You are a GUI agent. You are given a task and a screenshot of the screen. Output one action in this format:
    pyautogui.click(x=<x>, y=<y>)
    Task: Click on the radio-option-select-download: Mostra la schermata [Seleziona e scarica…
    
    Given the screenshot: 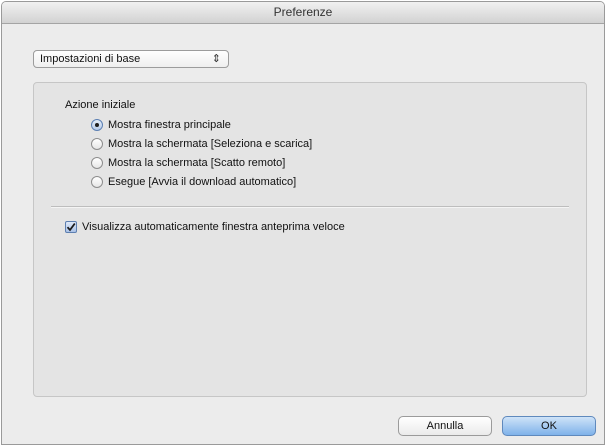 What is the action you would take?
    pyautogui.click(x=201, y=144)
    